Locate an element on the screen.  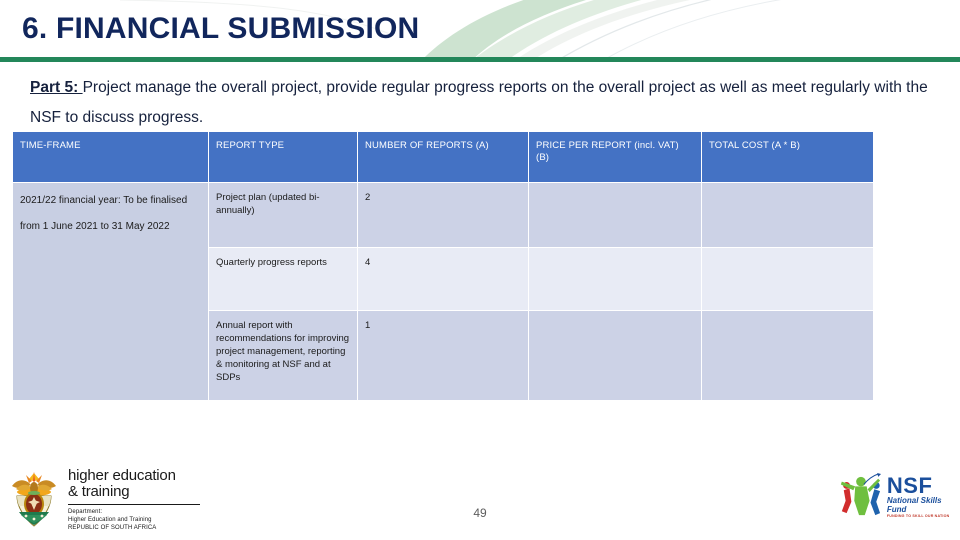
cell-report-type: Project plan (updated bi-annually) is located at coordinates (283, 215).